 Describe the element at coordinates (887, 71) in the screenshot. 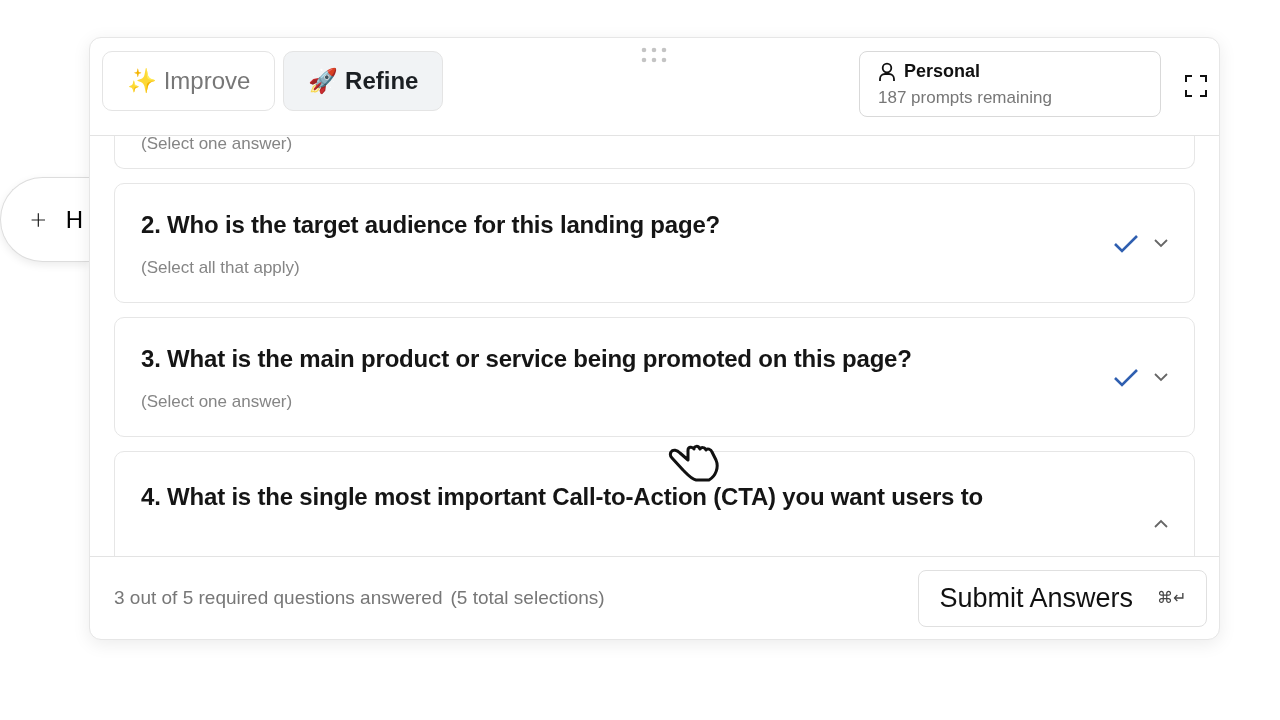

I see `user-icon` at that location.